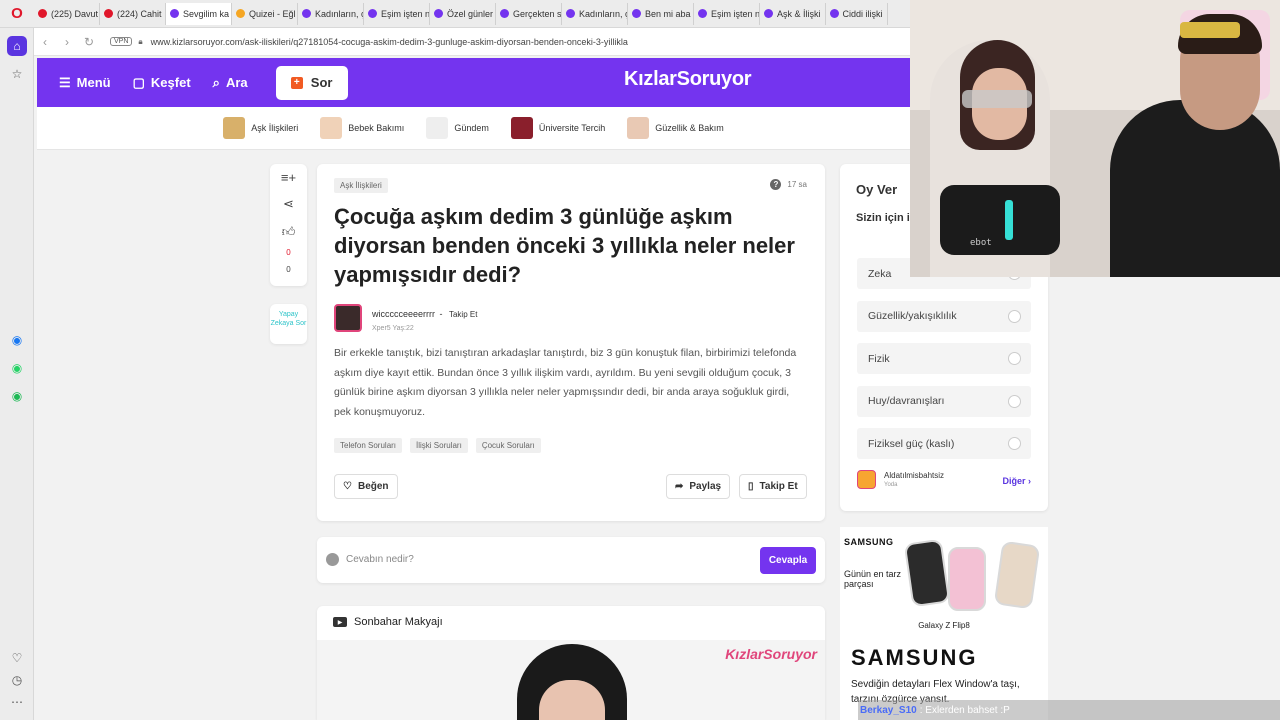  I want to click on question-tag: Telefon Soruları, so click(368, 445).